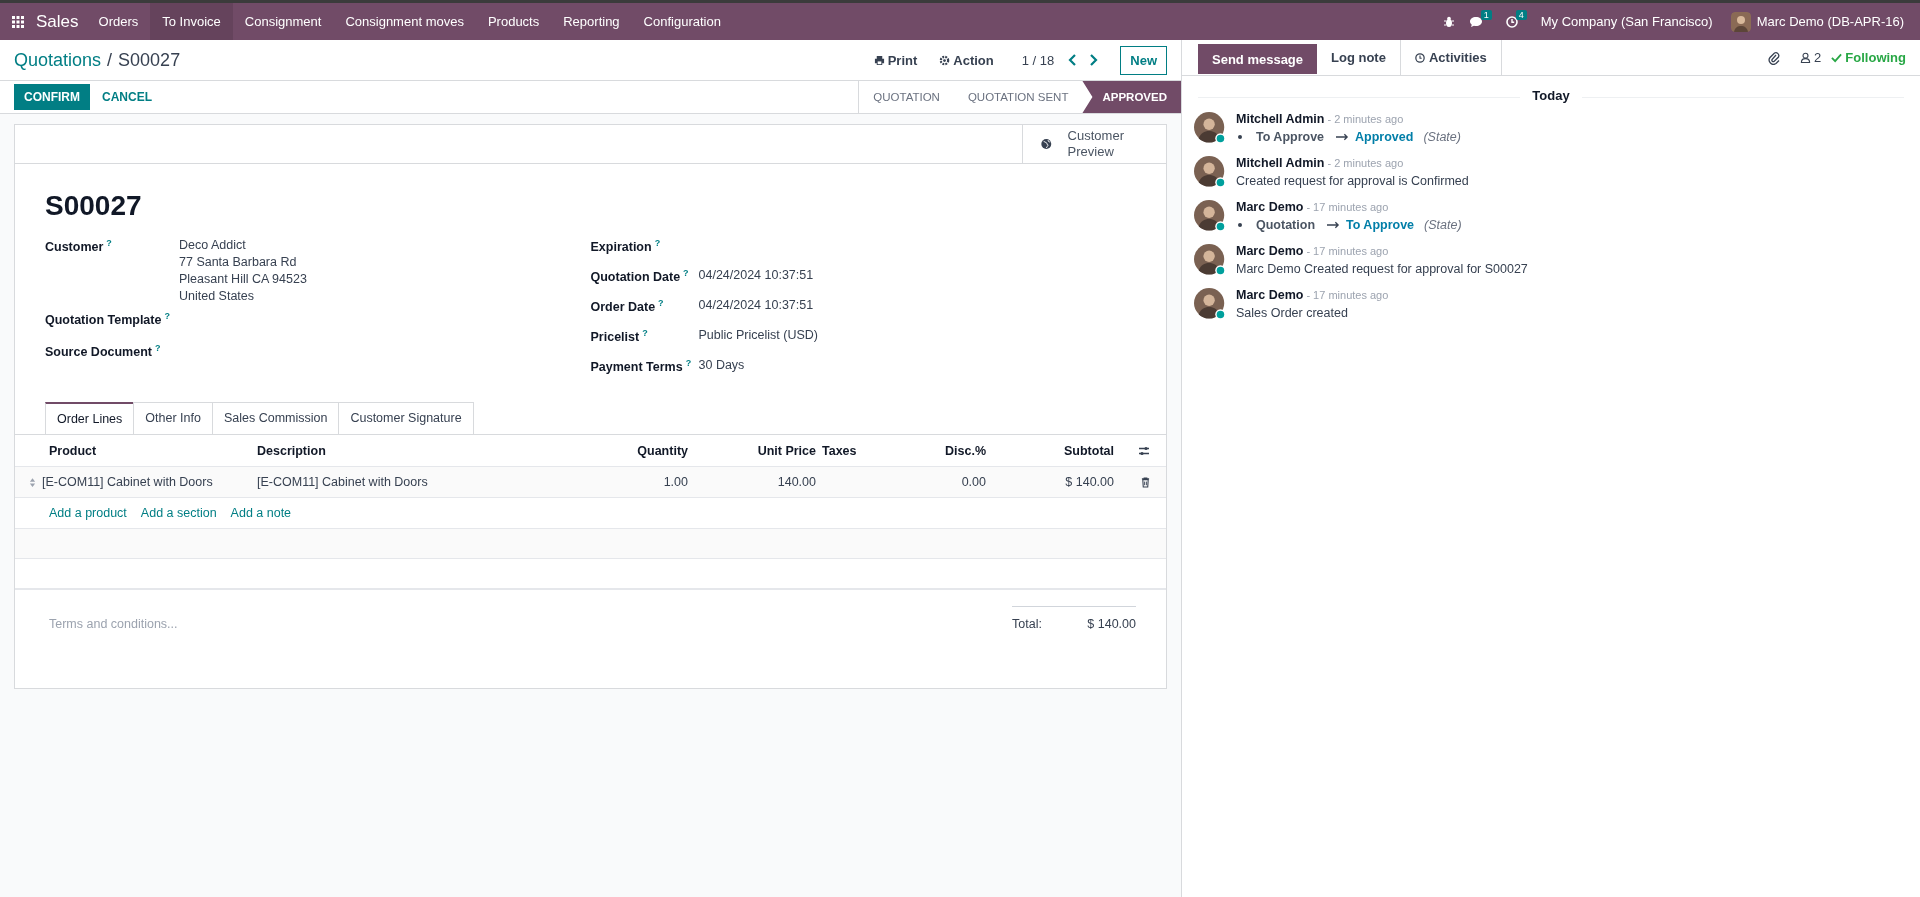  What do you see at coordinates (88, 513) in the screenshot?
I see `add-line-link: Add a product` at bounding box center [88, 513].